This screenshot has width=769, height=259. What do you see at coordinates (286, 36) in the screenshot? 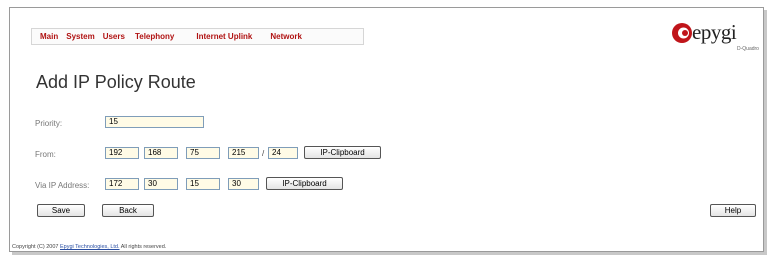
I see `nav-network: Network` at bounding box center [286, 36].